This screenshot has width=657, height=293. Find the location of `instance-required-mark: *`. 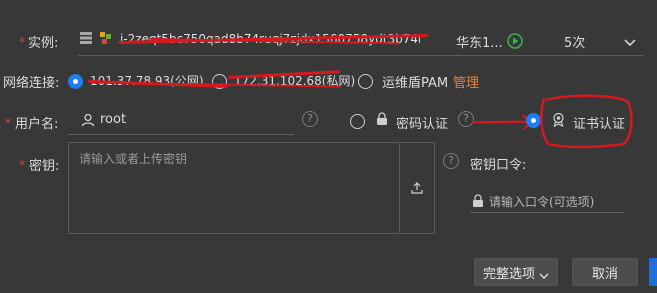

instance-required-mark: * is located at coordinates (22, 42).